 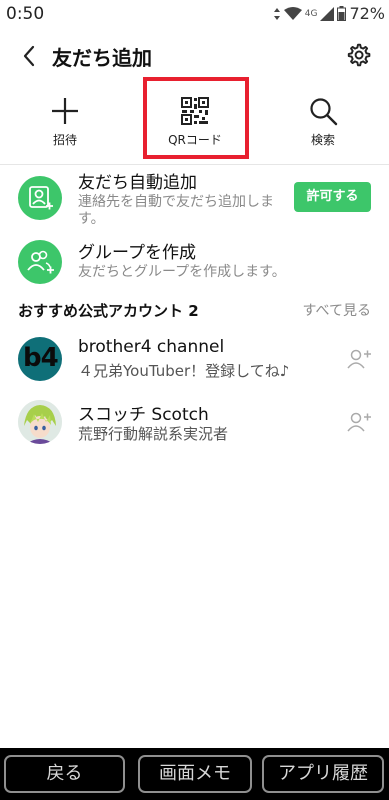 I want to click on bottom-nav-bar: 戻る 画面メモ アプリ履歴, so click(x=194, y=774).